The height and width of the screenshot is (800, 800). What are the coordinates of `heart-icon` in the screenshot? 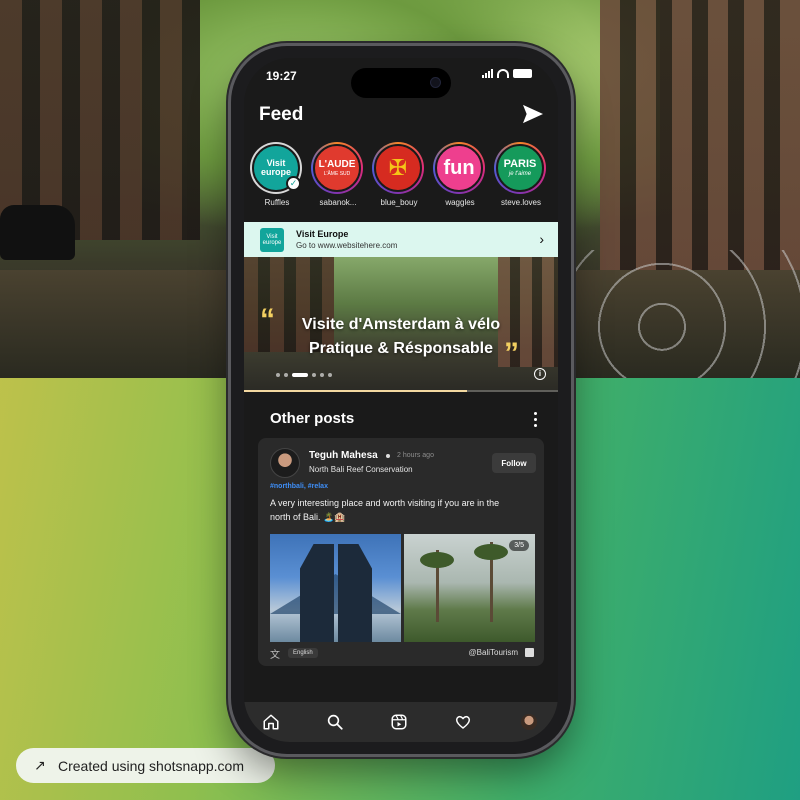 It's located at (463, 722).